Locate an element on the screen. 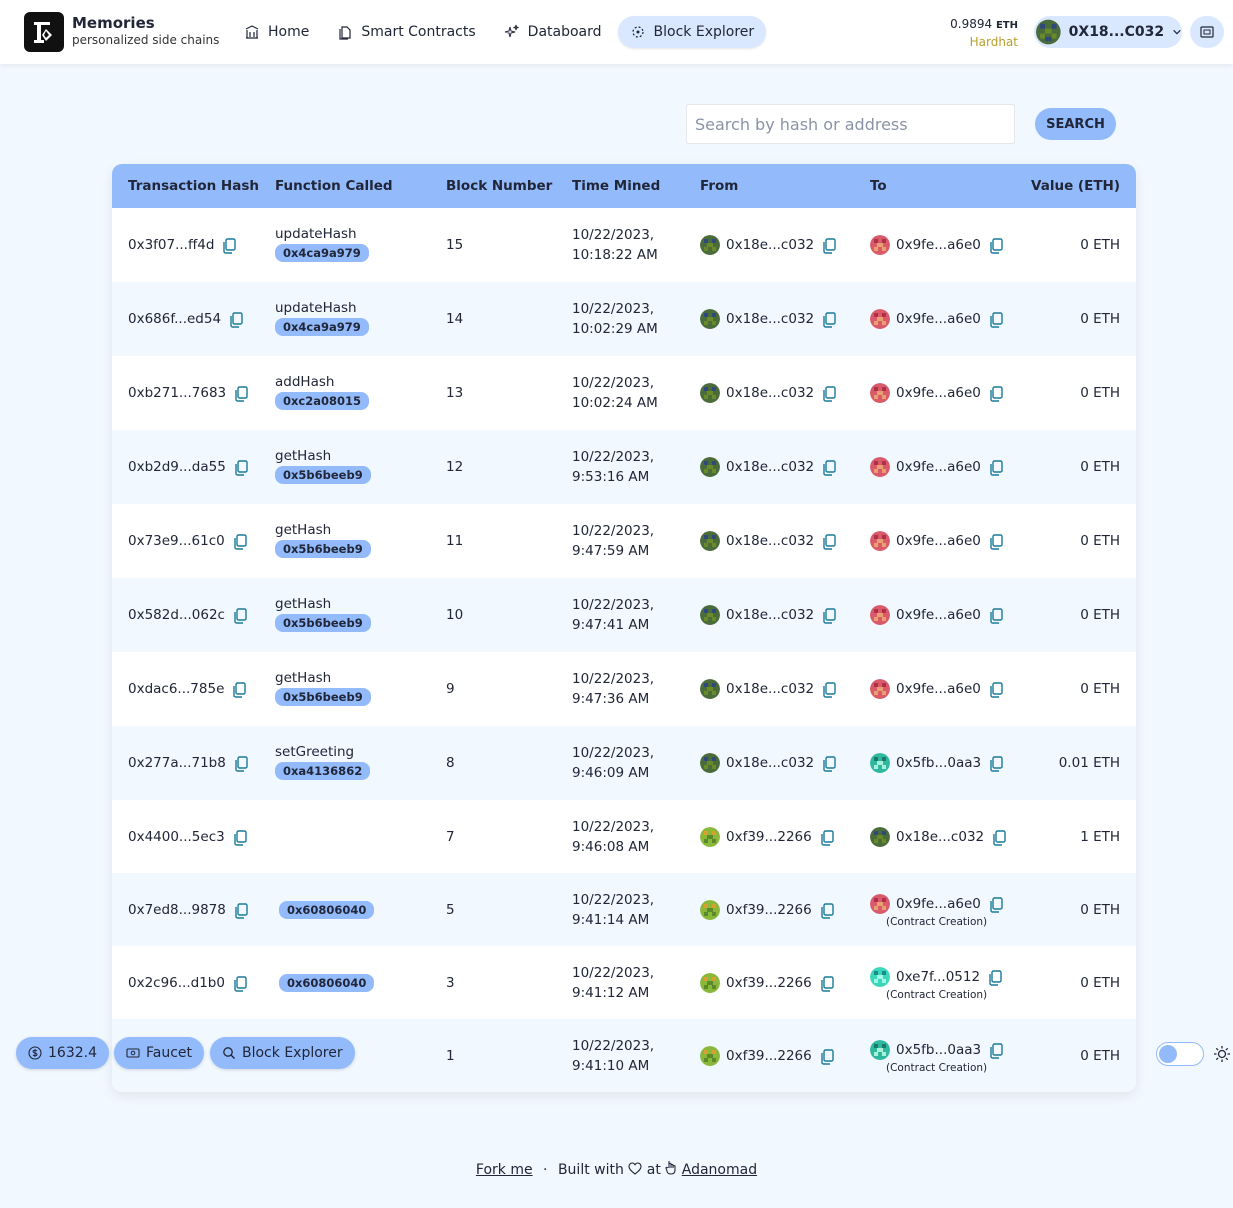  transaction-hash: 0x73e9...61c0 is located at coordinates (176, 541).